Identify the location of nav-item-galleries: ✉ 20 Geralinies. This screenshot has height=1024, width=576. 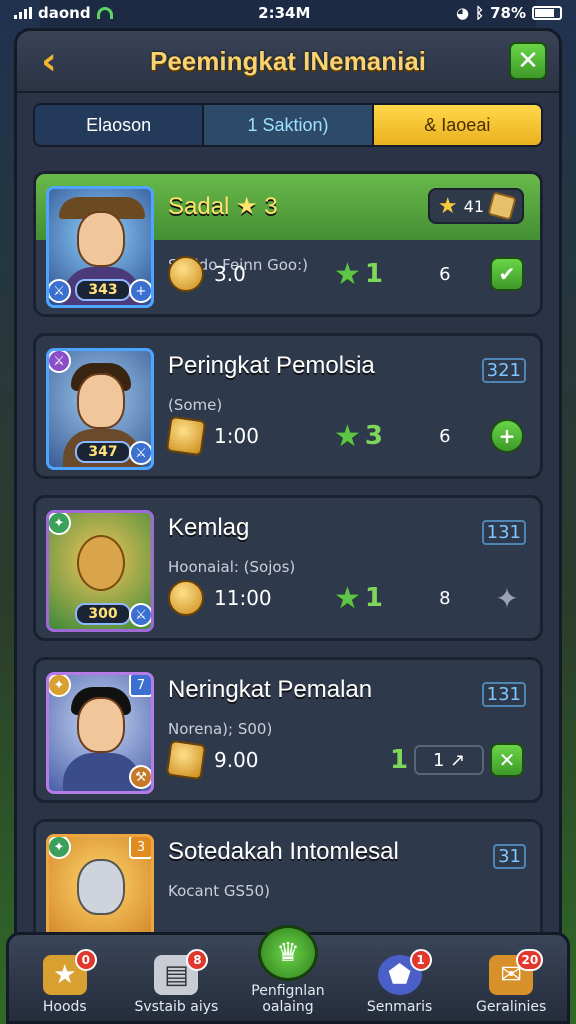
(511, 982).